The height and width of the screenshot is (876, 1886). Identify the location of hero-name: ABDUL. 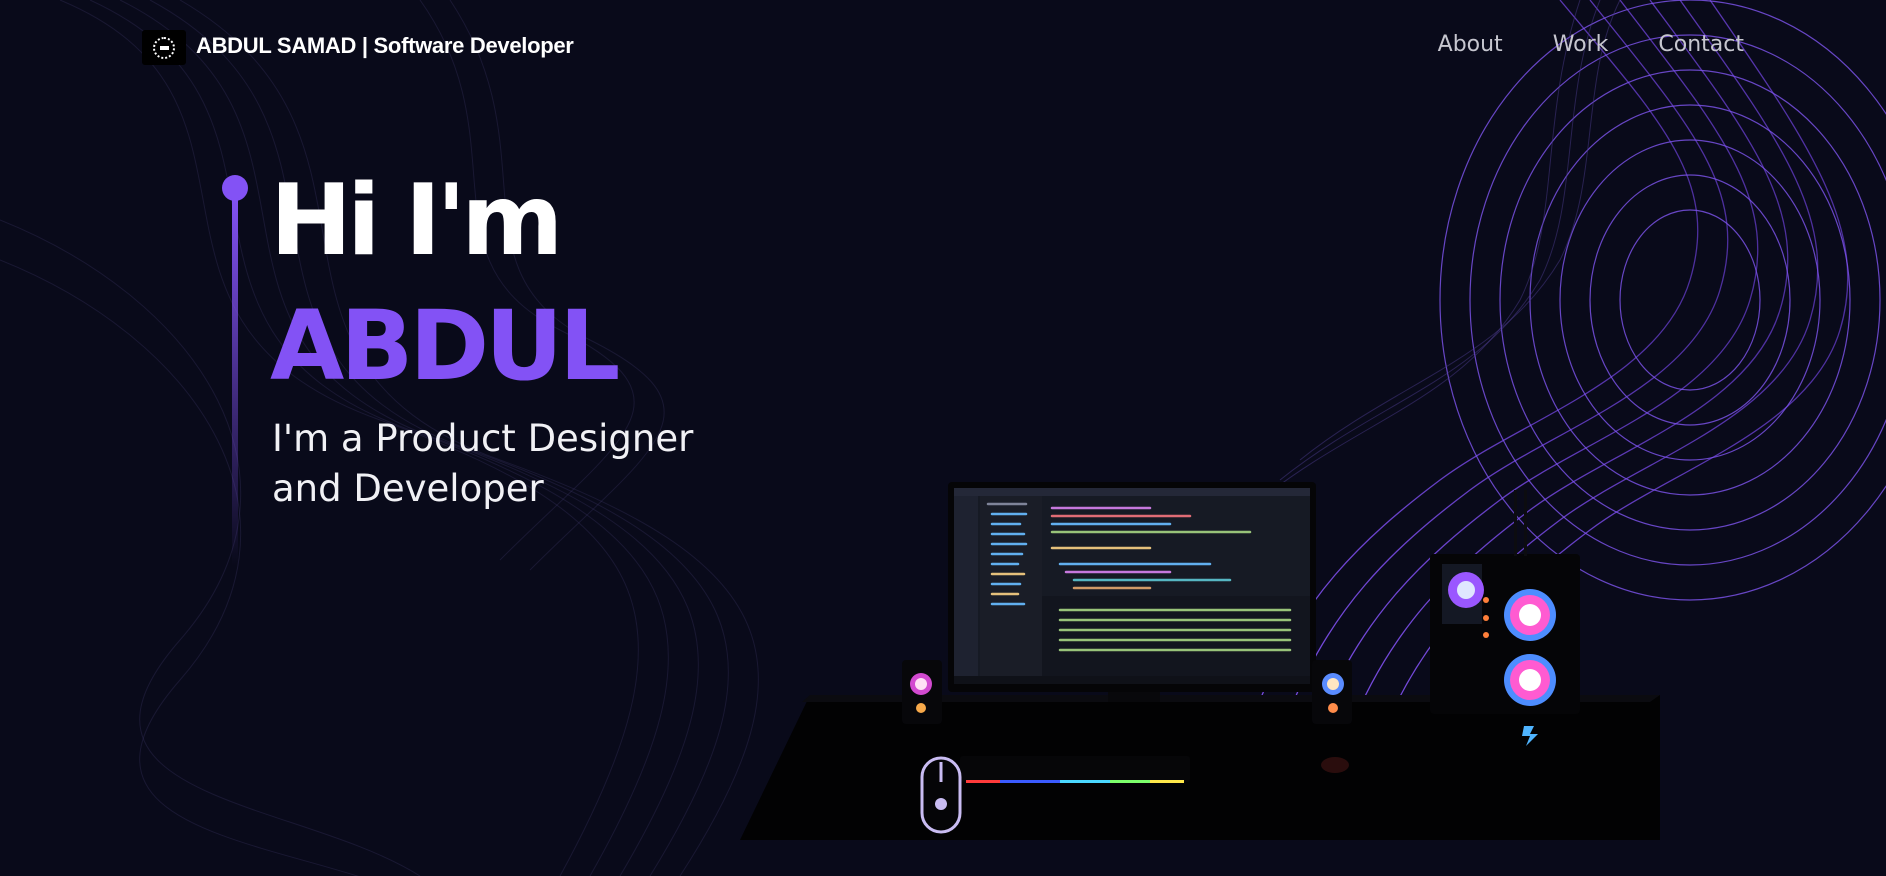
(445, 346).